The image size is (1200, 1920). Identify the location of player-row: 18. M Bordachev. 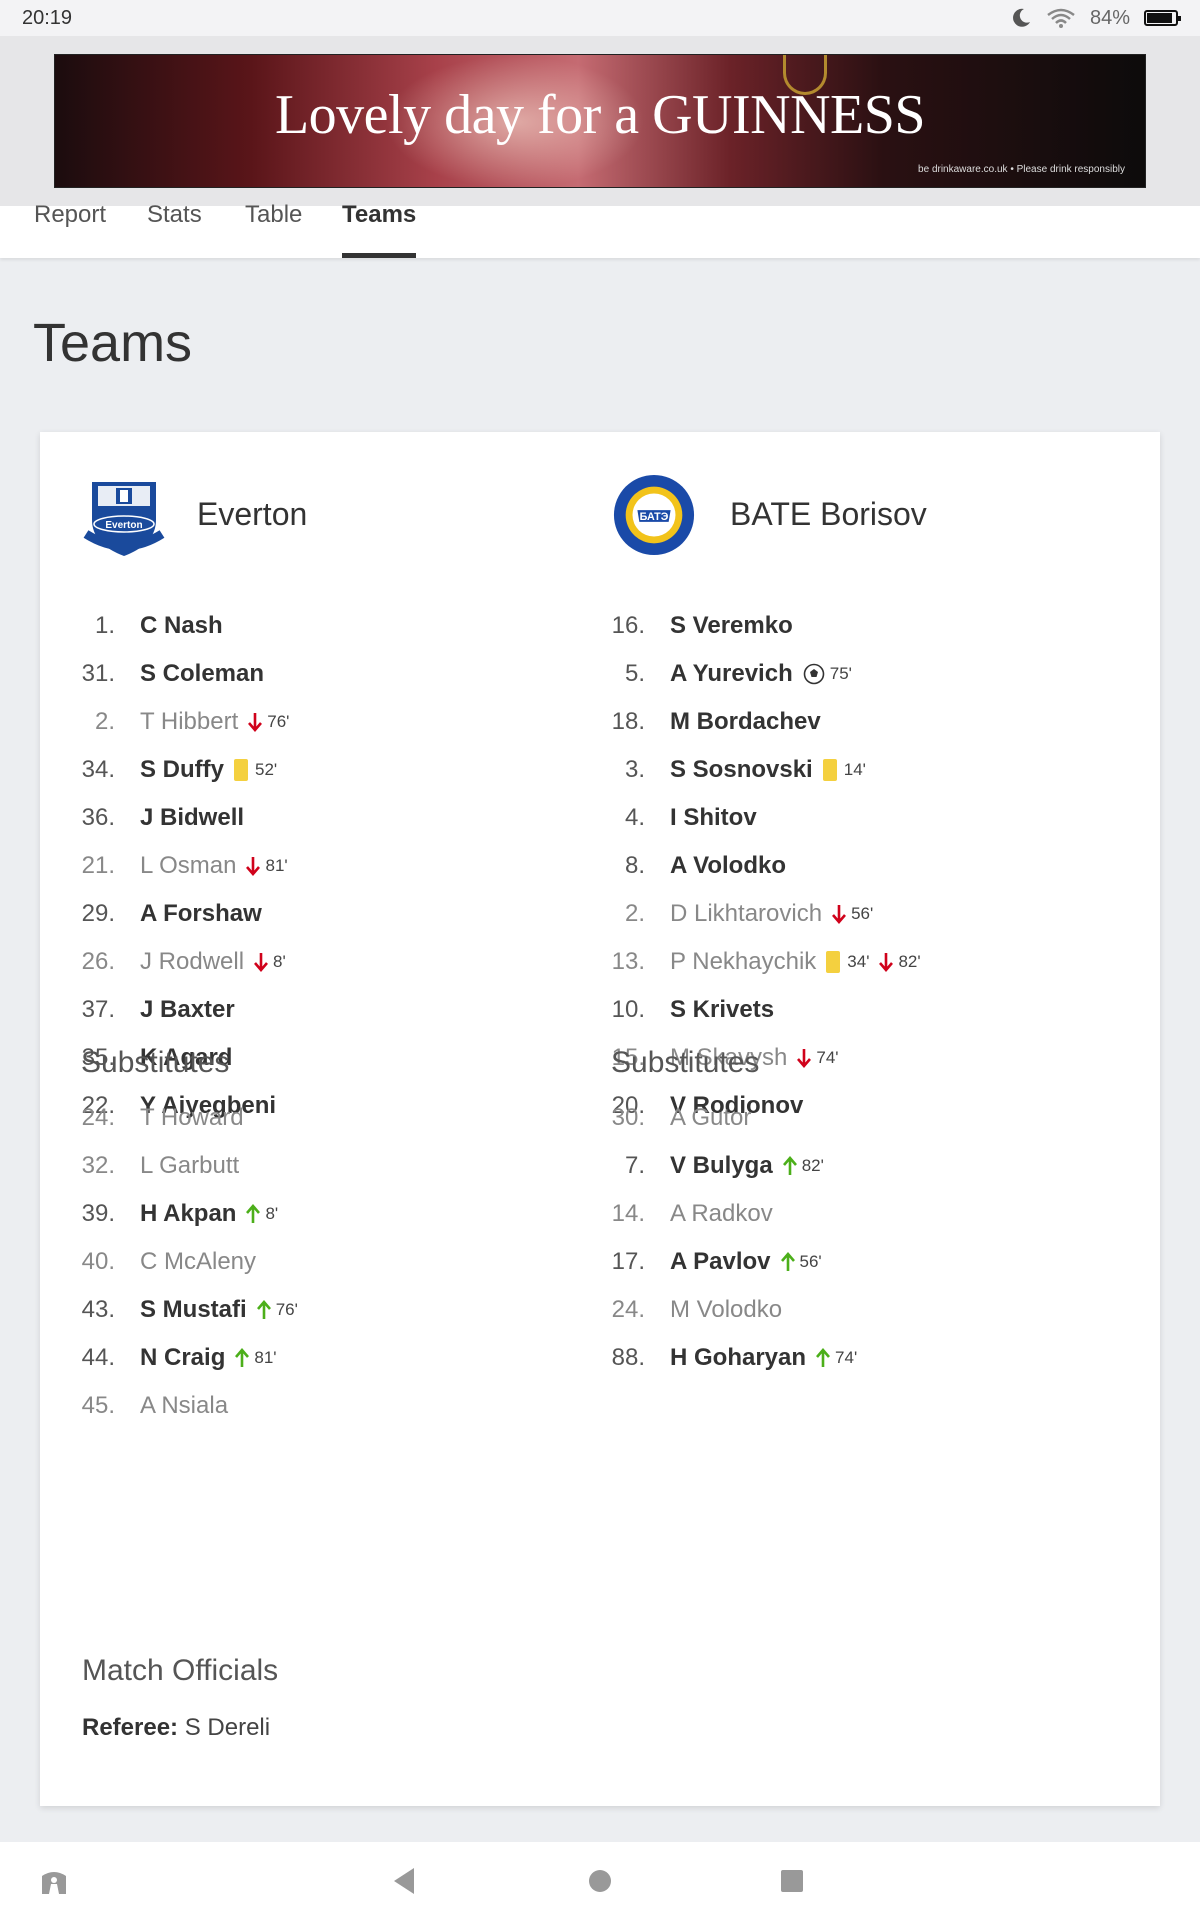
(830, 722).